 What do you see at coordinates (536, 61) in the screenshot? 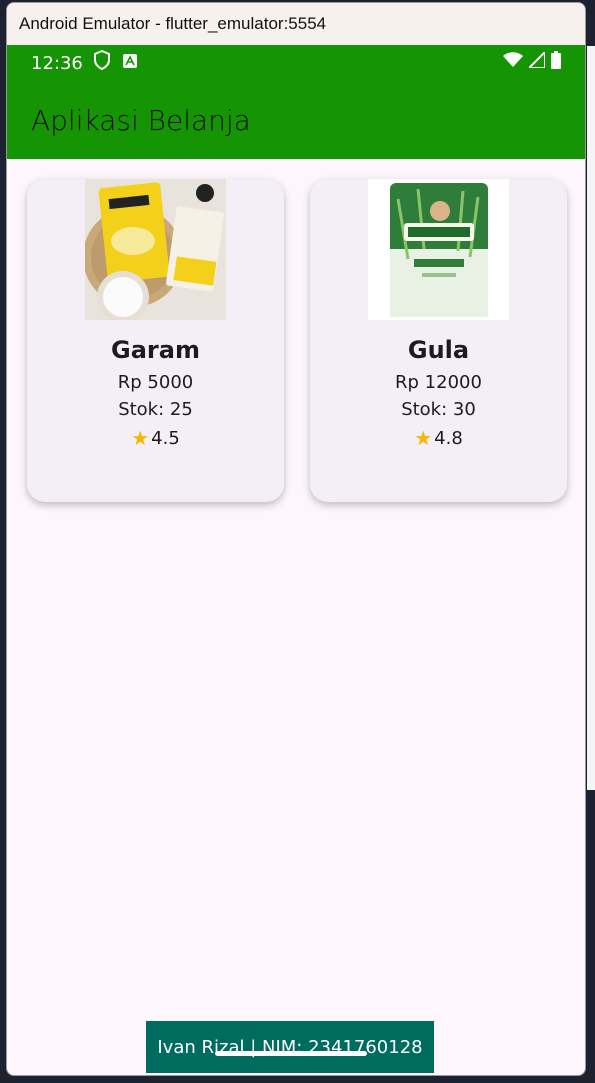
I see `signal-icon` at bounding box center [536, 61].